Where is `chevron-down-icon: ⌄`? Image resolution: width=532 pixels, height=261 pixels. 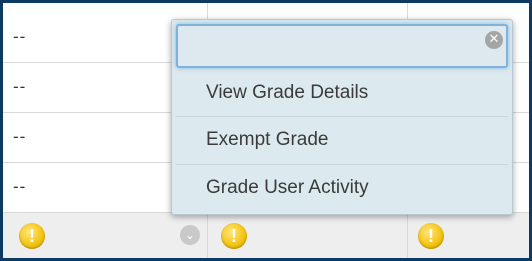
chevron-down-icon: ⌄ is located at coordinates (190, 235).